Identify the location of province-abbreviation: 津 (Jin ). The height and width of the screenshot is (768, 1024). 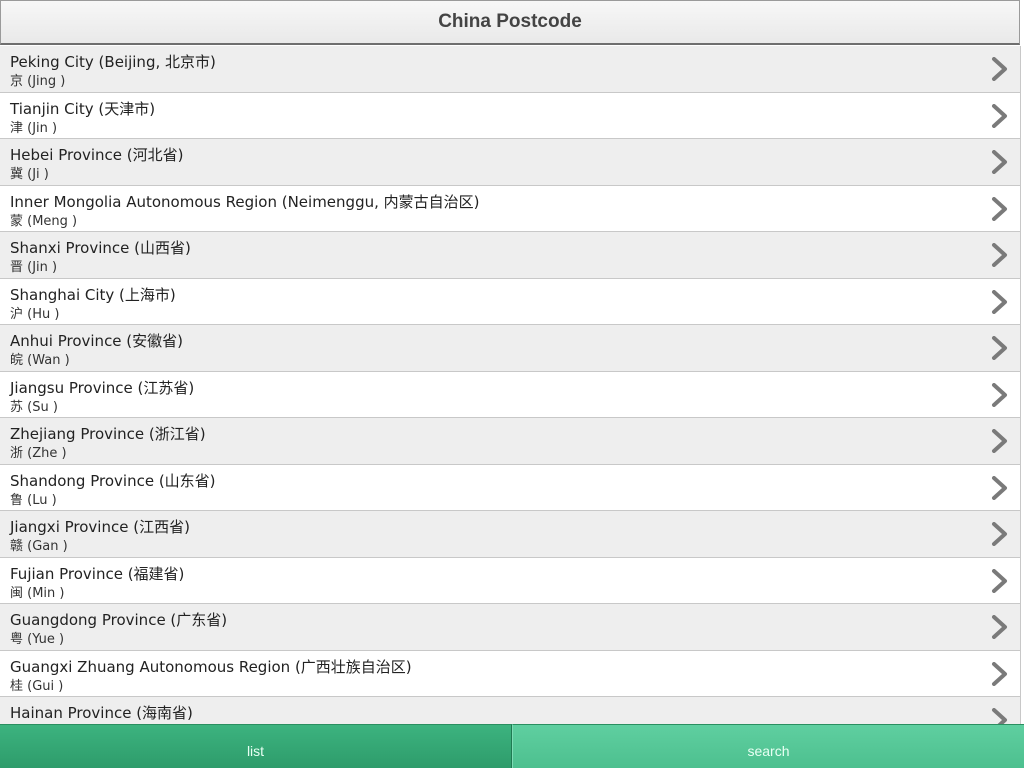
(34, 128).